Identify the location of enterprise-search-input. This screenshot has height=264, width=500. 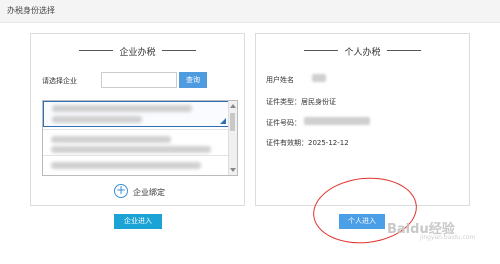
(139, 80).